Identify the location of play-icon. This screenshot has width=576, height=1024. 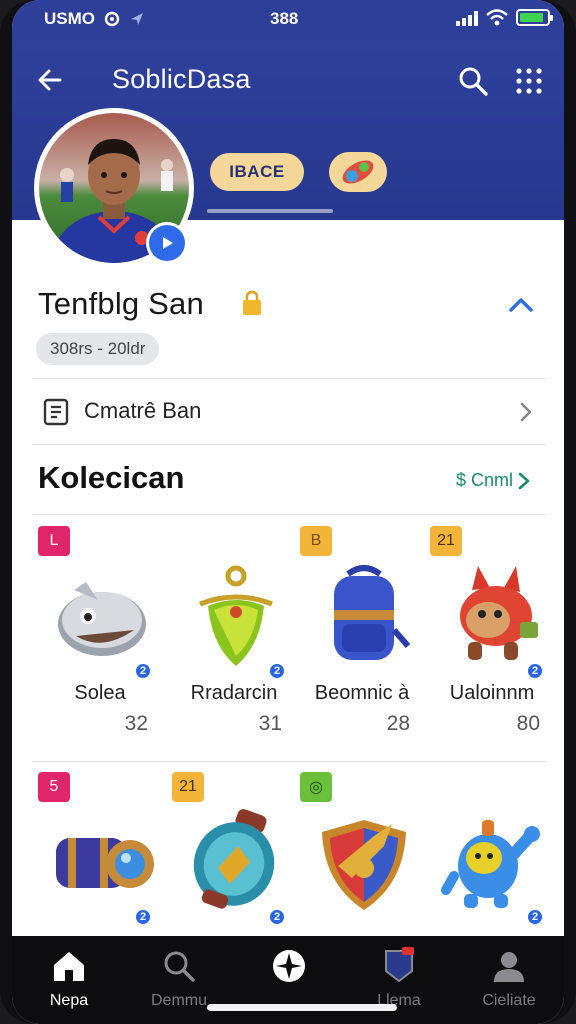
(168, 243).